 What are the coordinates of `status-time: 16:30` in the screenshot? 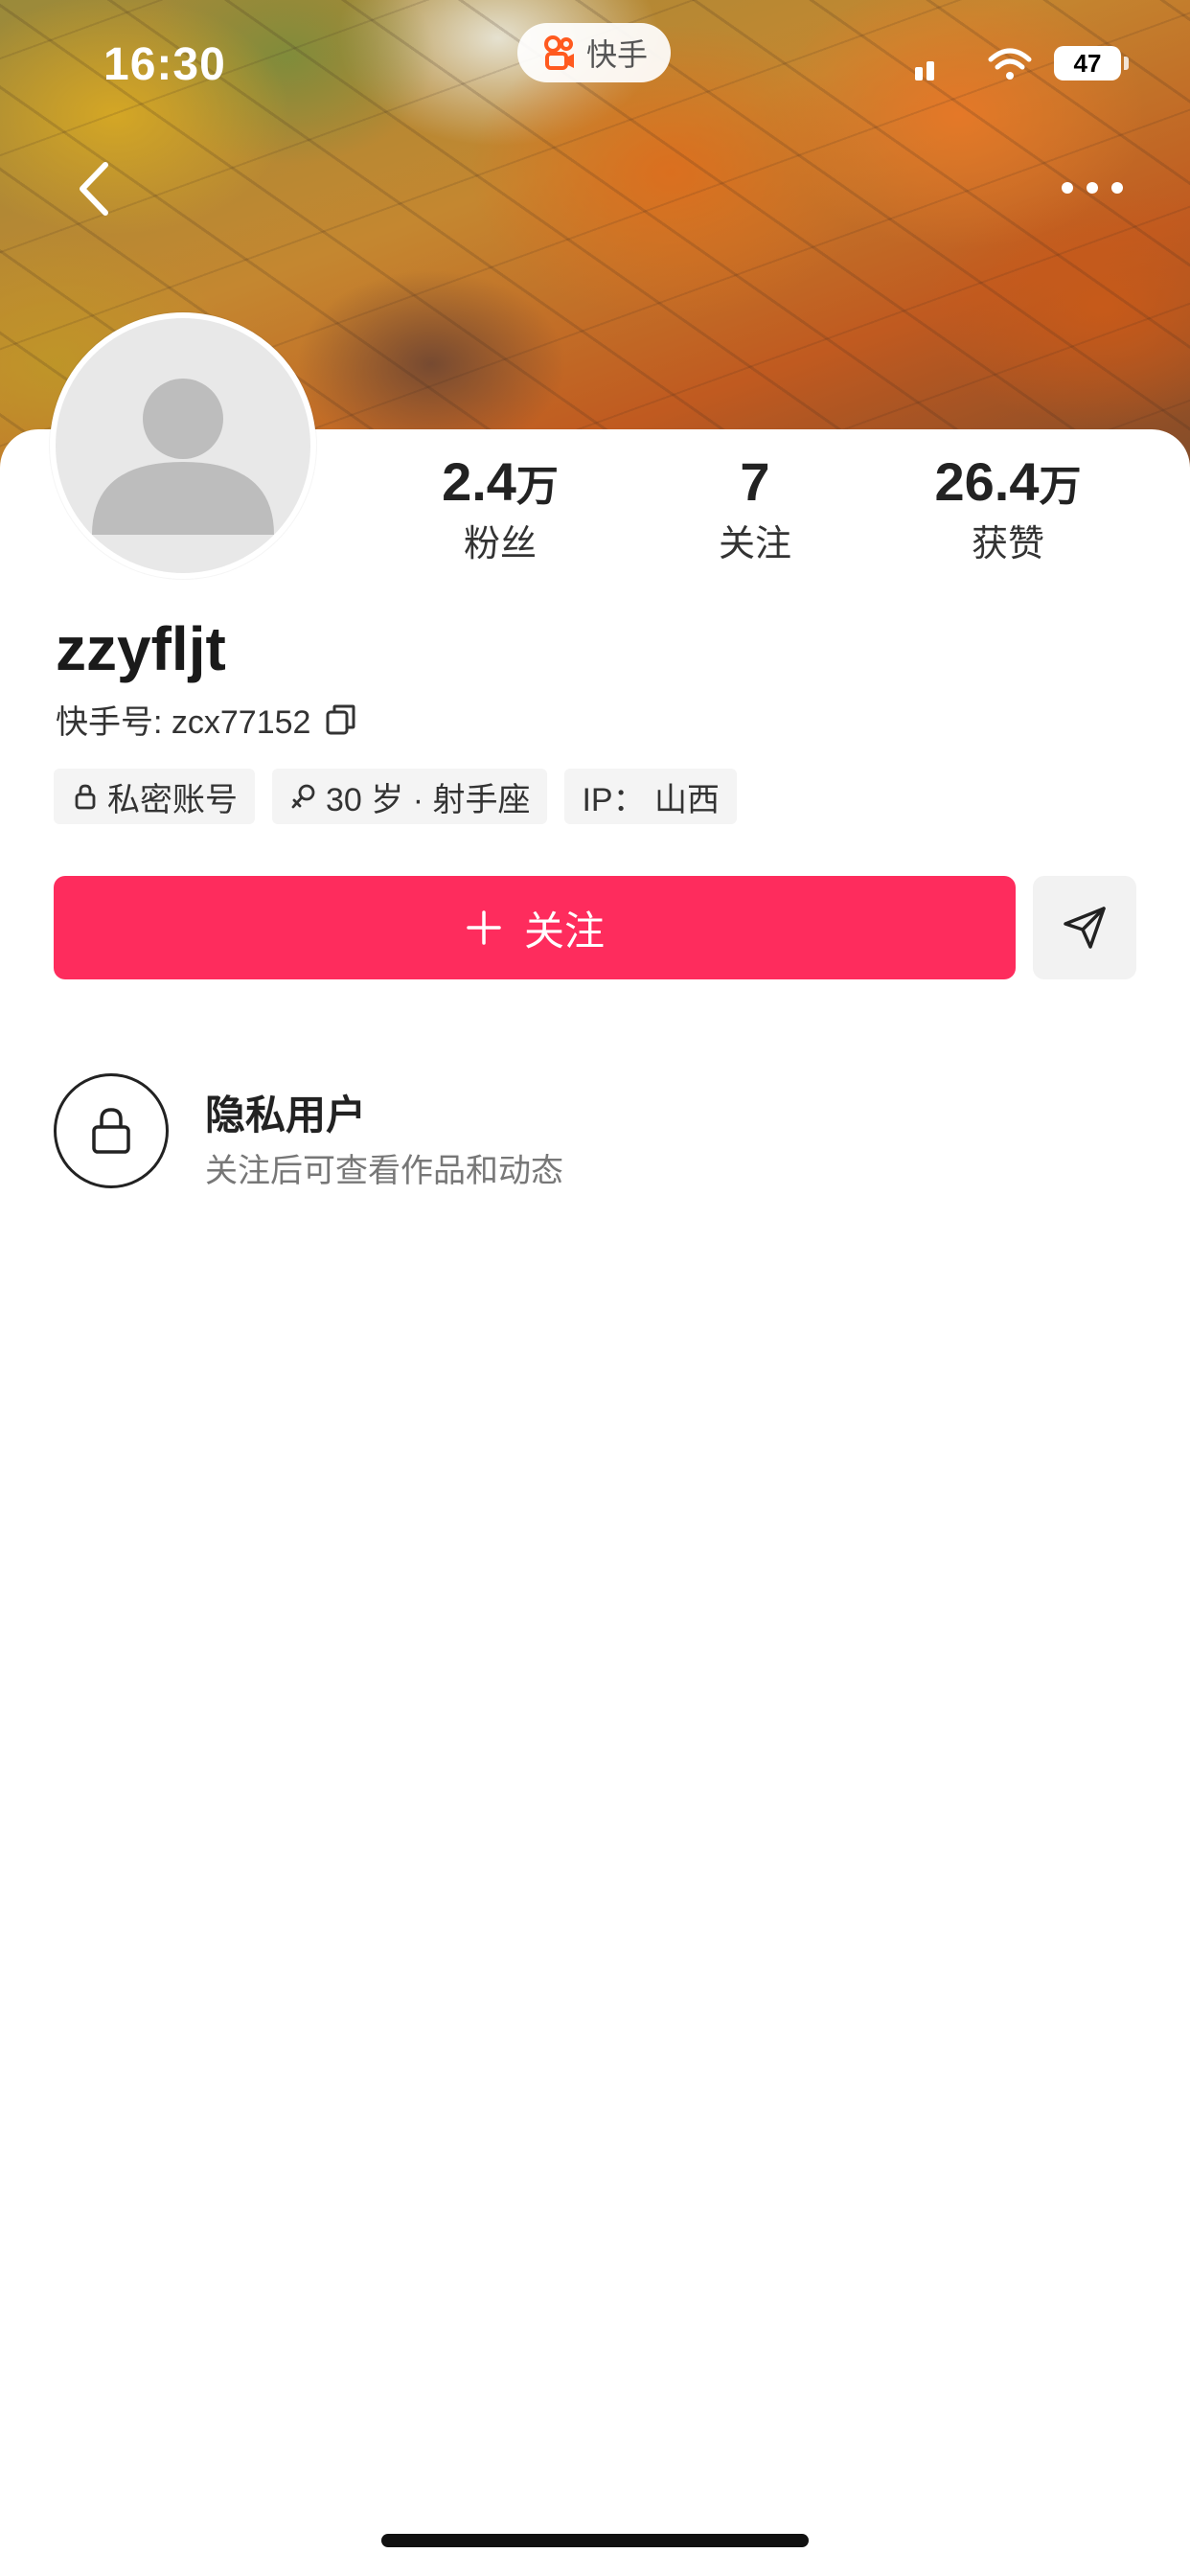 It's located at (164, 64).